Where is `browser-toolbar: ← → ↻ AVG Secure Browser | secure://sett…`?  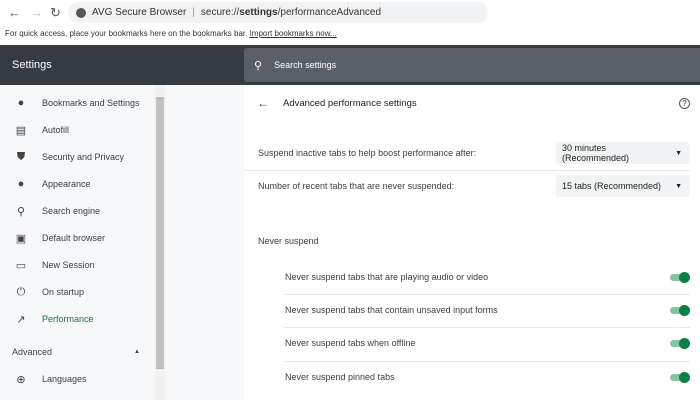
browser-toolbar: ← → ↻ AVG Secure Browser | secure://sett… is located at coordinates (350, 12).